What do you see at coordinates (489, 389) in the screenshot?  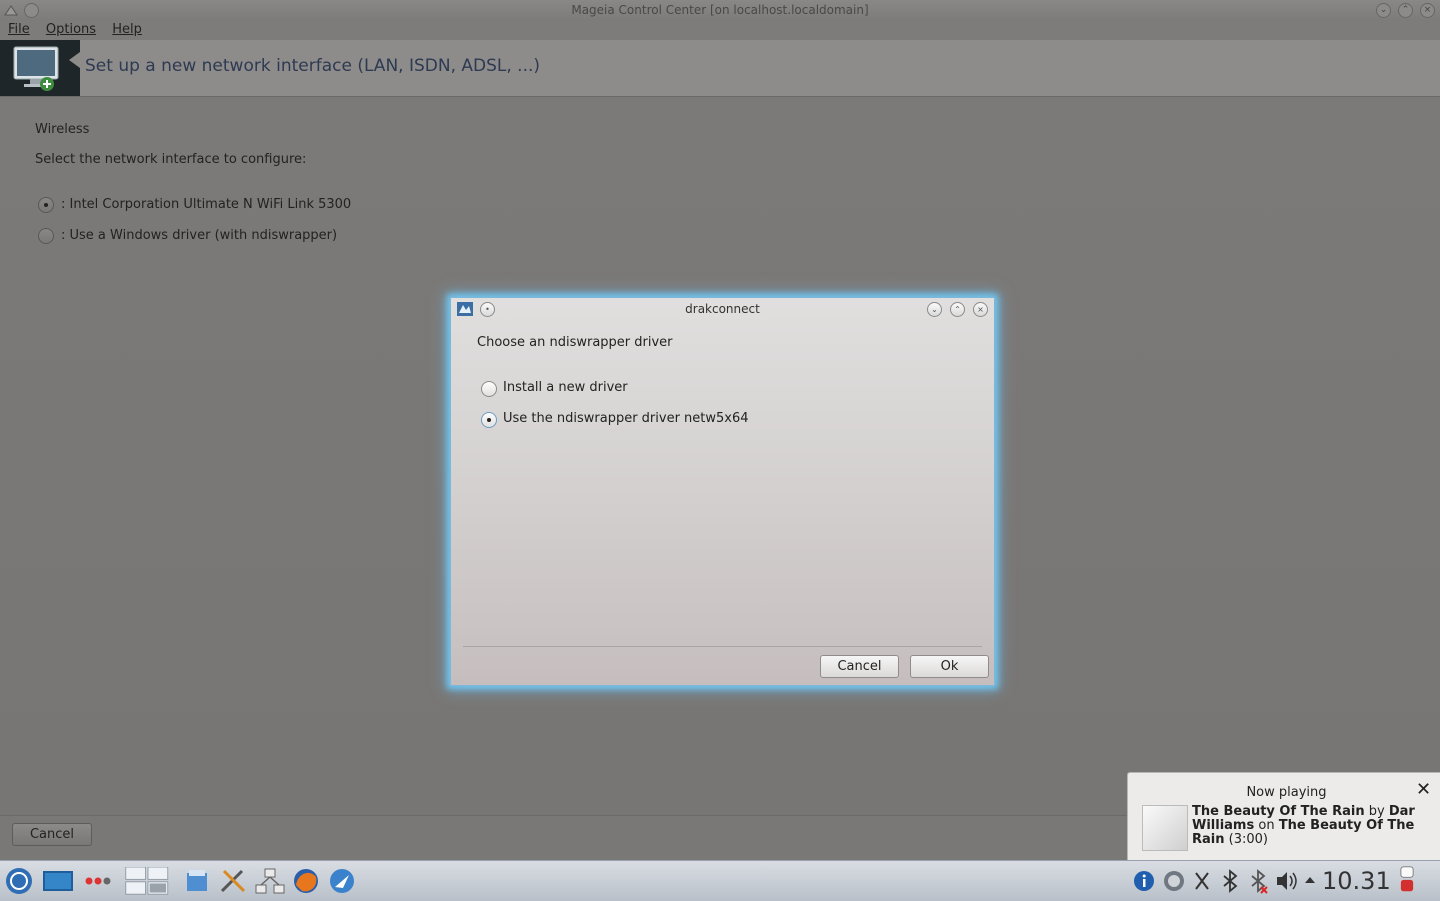 I see `radio-install-new-driver` at bounding box center [489, 389].